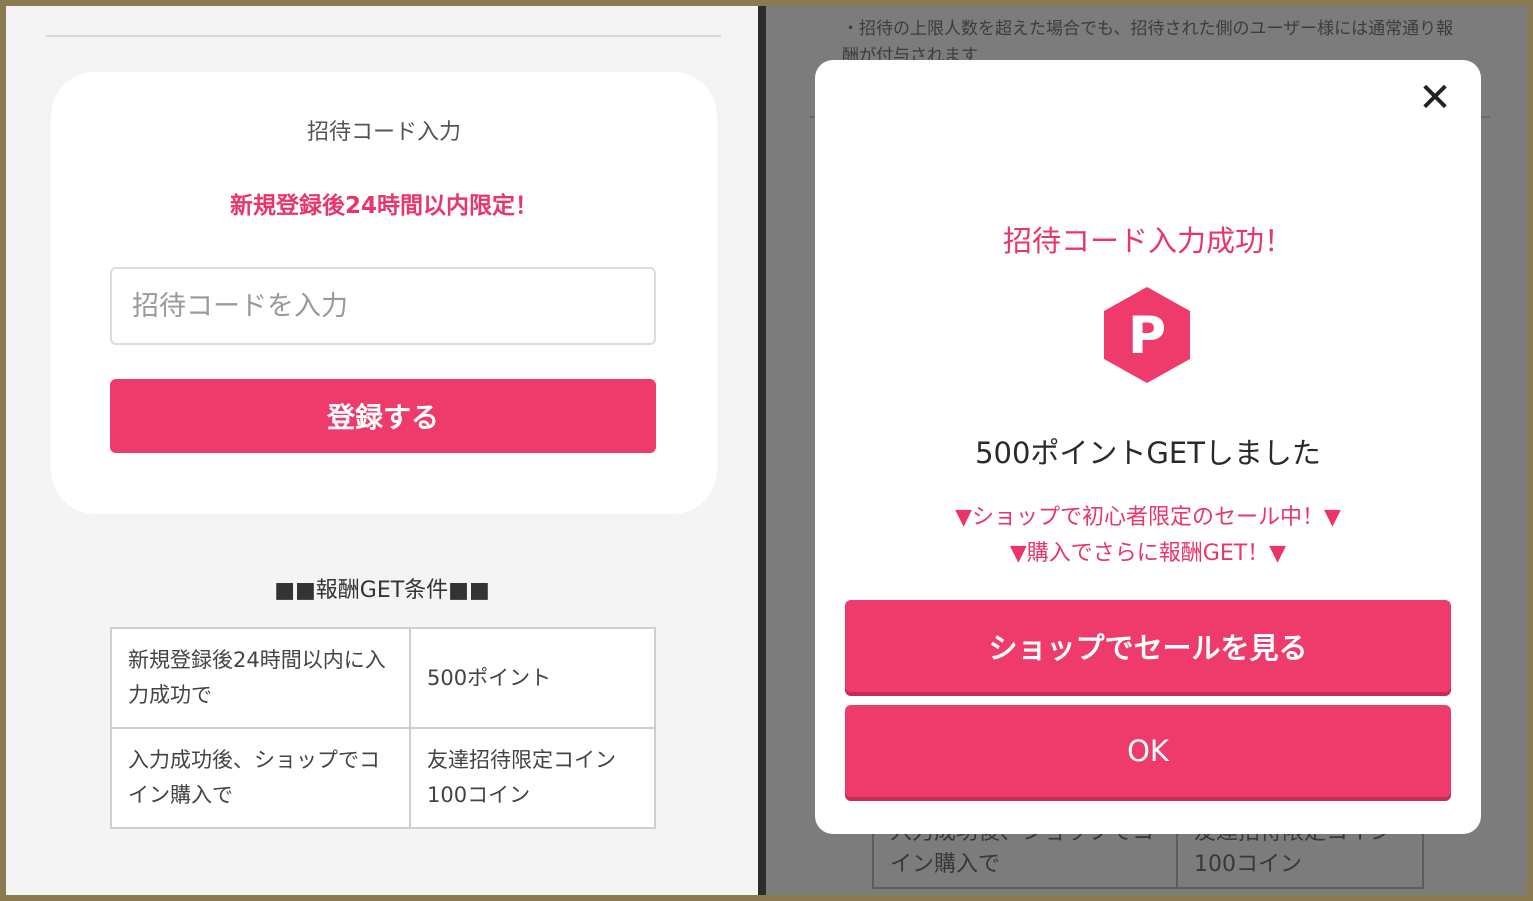 The width and height of the screenshot is (1533, 901). Describe the element at coordinates (383, 206) in the screenshot. I see `limit-notice: 新規登録後24時間以内限定！` at that location.